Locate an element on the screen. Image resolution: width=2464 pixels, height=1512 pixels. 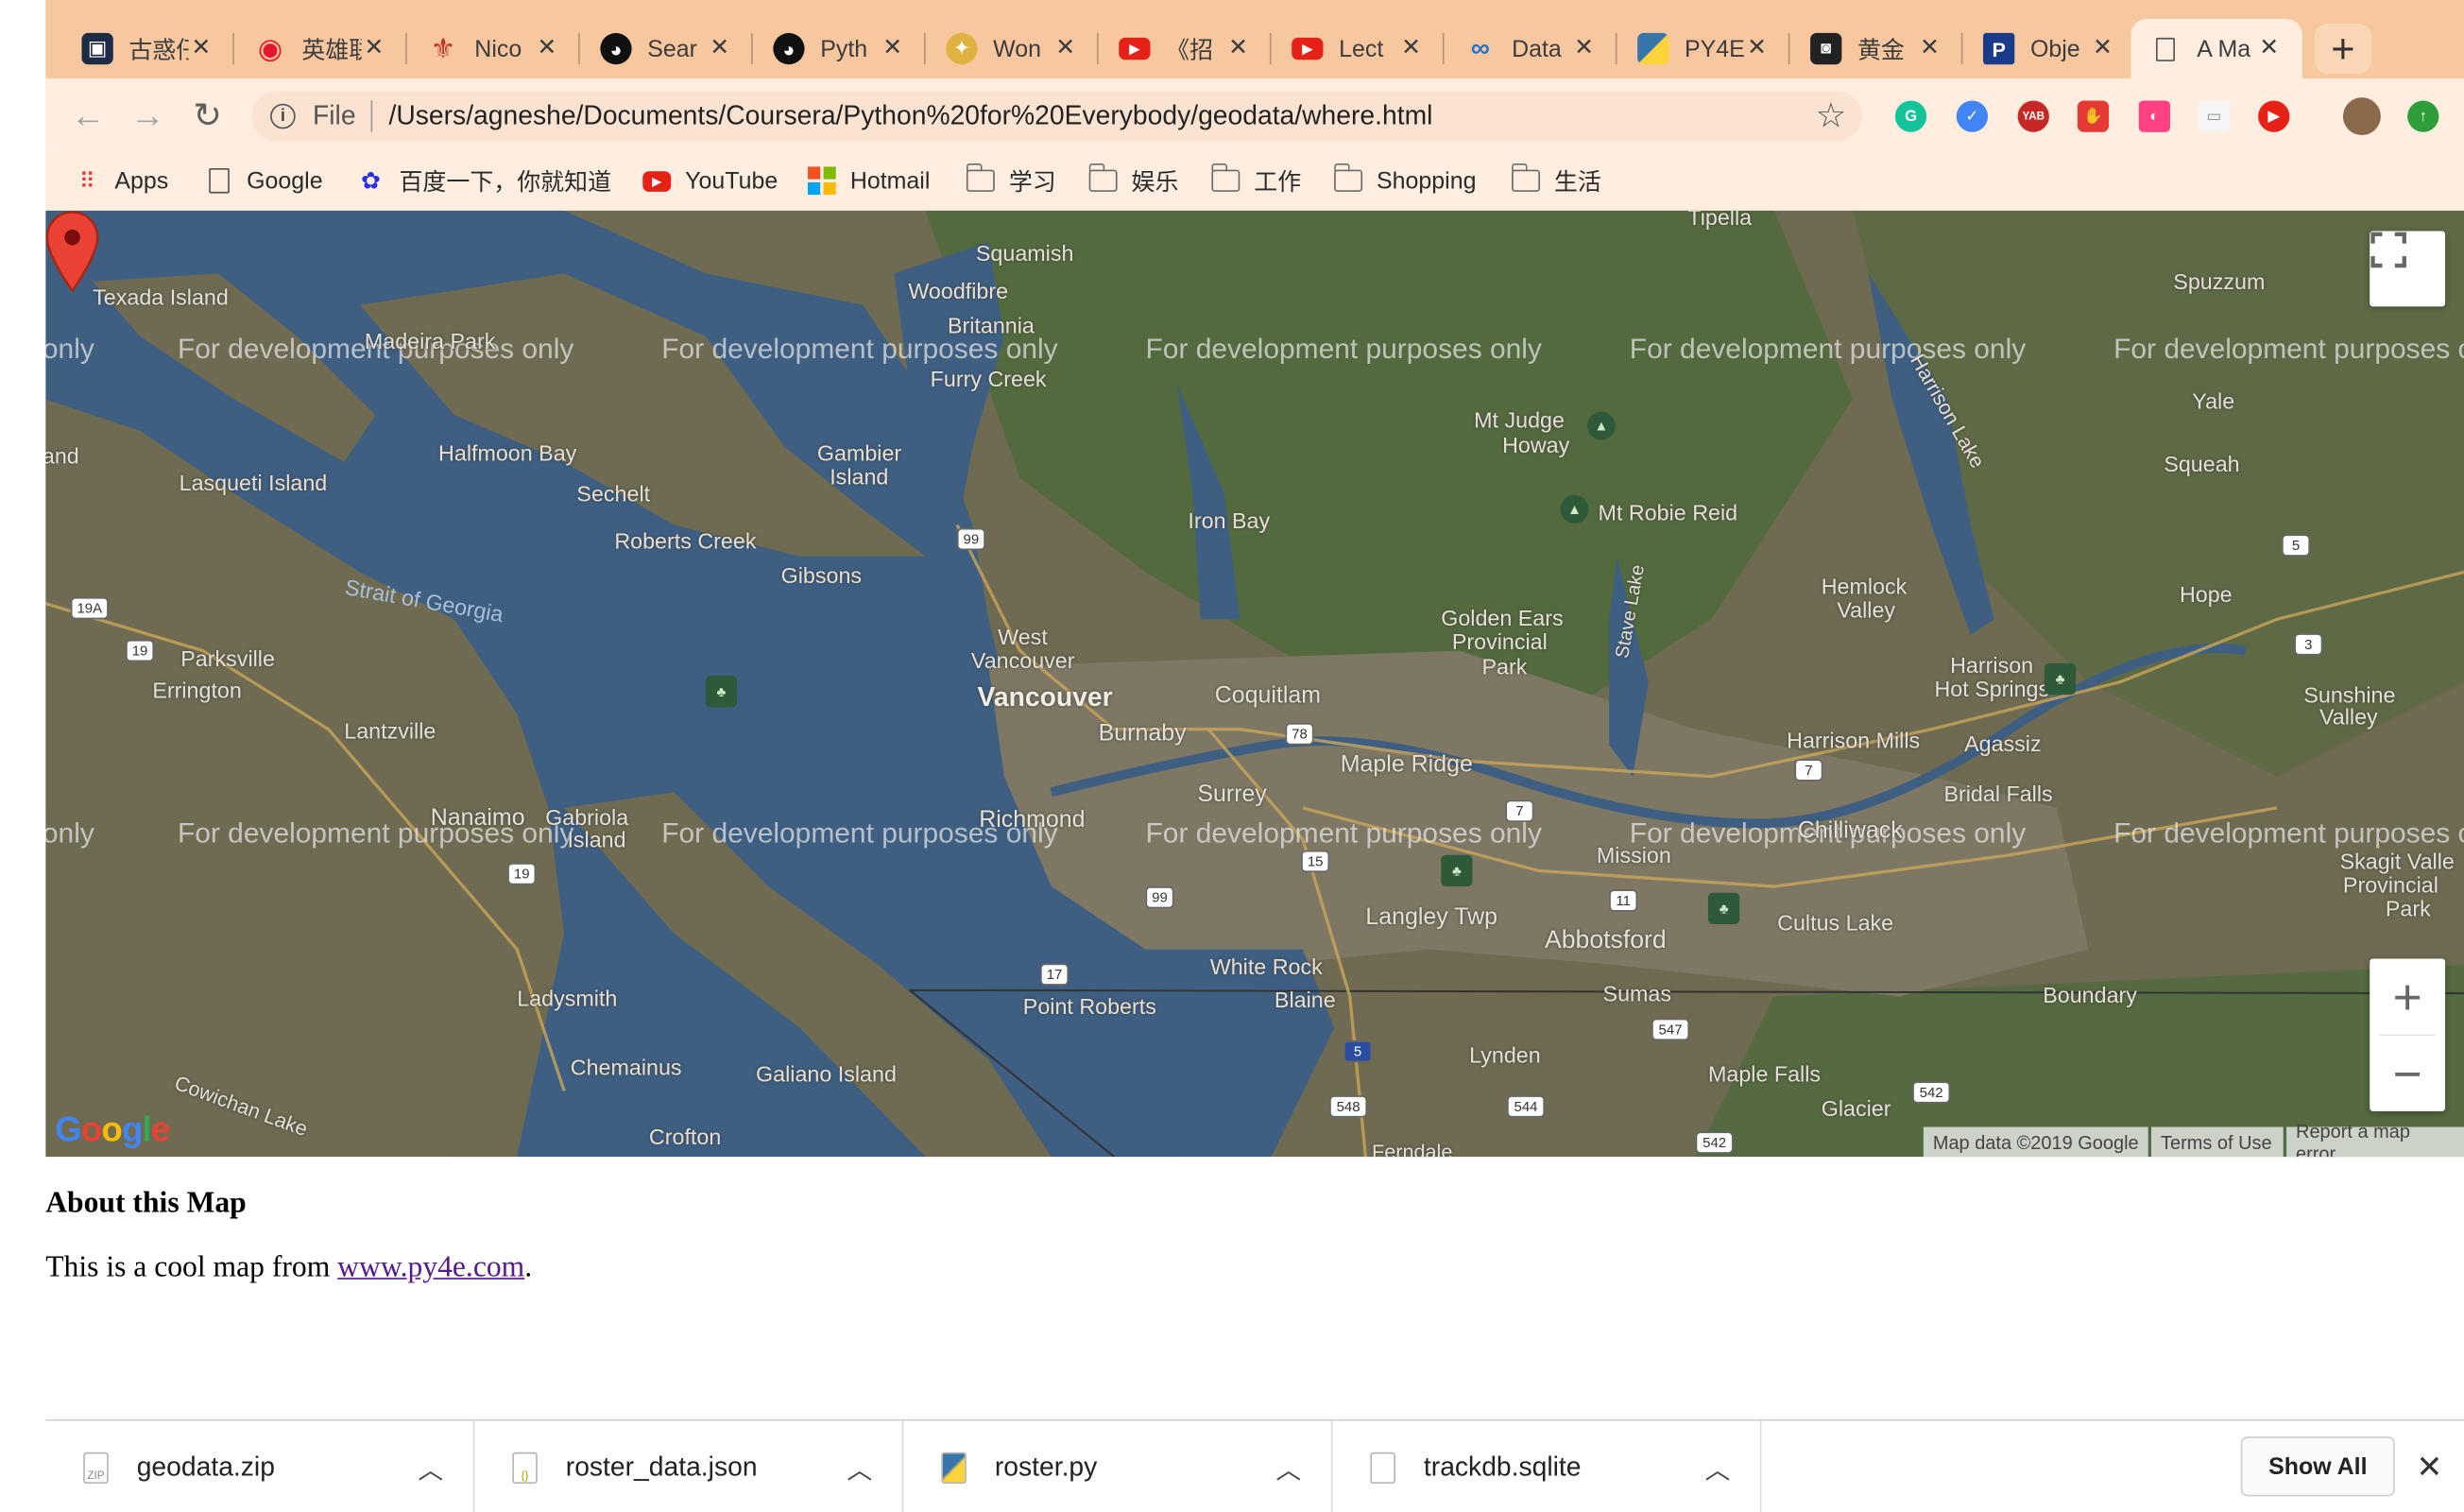
back-button: ← is located at coordinates (89, 116).